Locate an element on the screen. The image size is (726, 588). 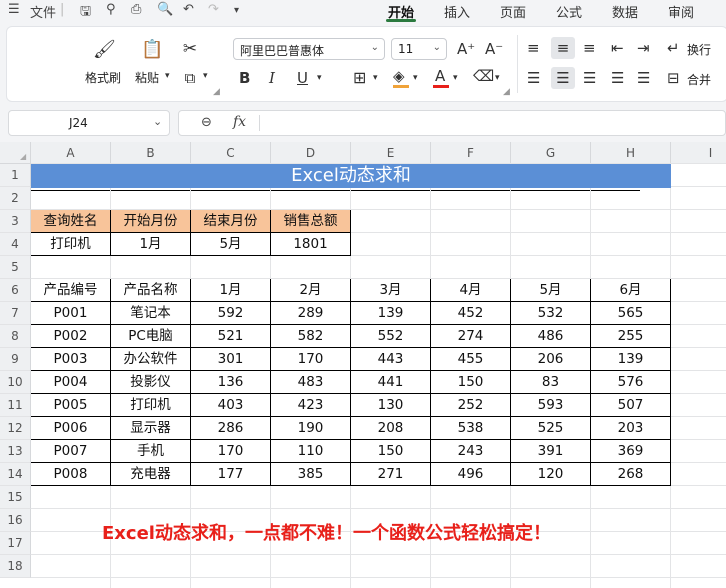
table-cell: 452 is located at coordinates (471, 313).